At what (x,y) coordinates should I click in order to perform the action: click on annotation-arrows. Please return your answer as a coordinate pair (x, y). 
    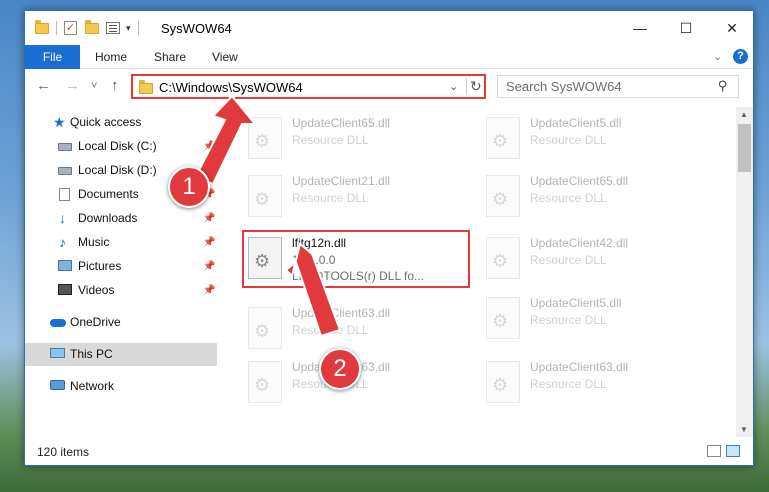
    Looking at the image, I should click on (268, 216).